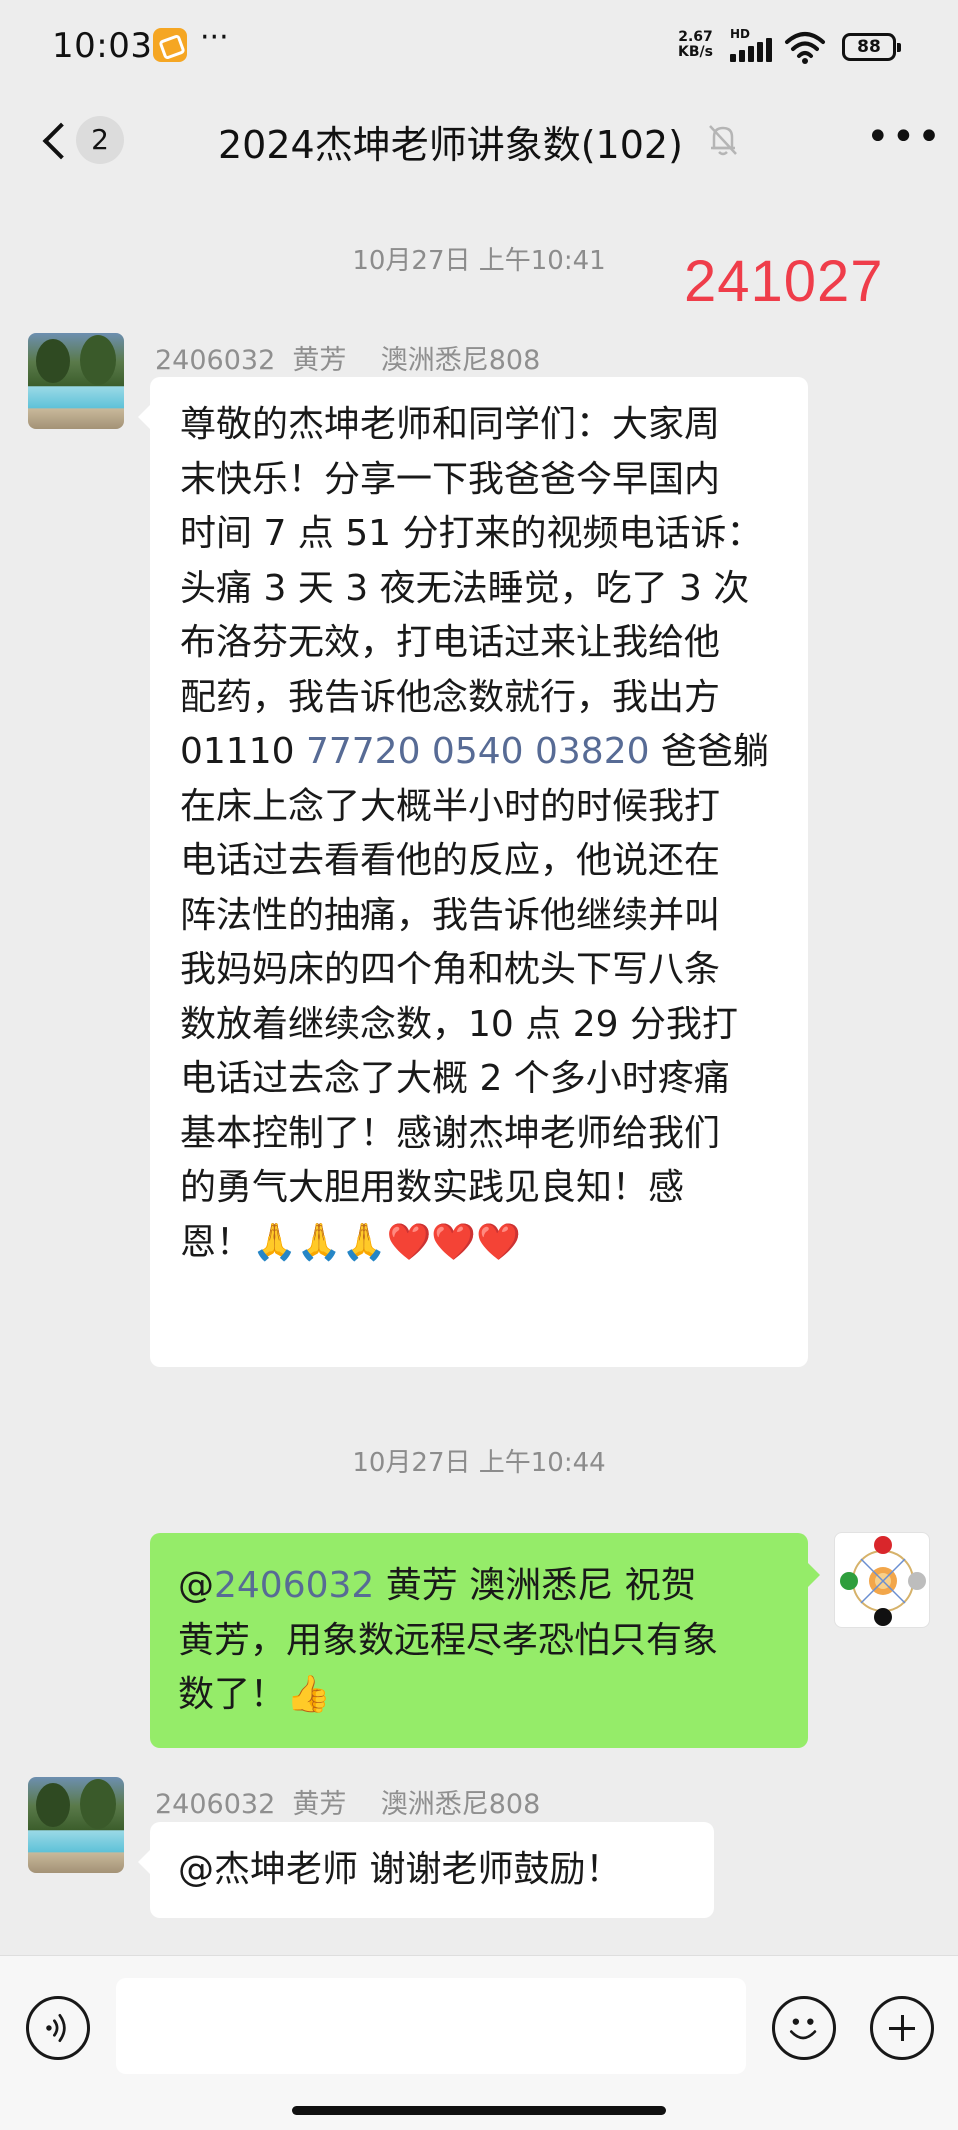 Image resolution: width=958 pixels, height=2130 pixels. I want to click on input-bar, so click(479, 2042).